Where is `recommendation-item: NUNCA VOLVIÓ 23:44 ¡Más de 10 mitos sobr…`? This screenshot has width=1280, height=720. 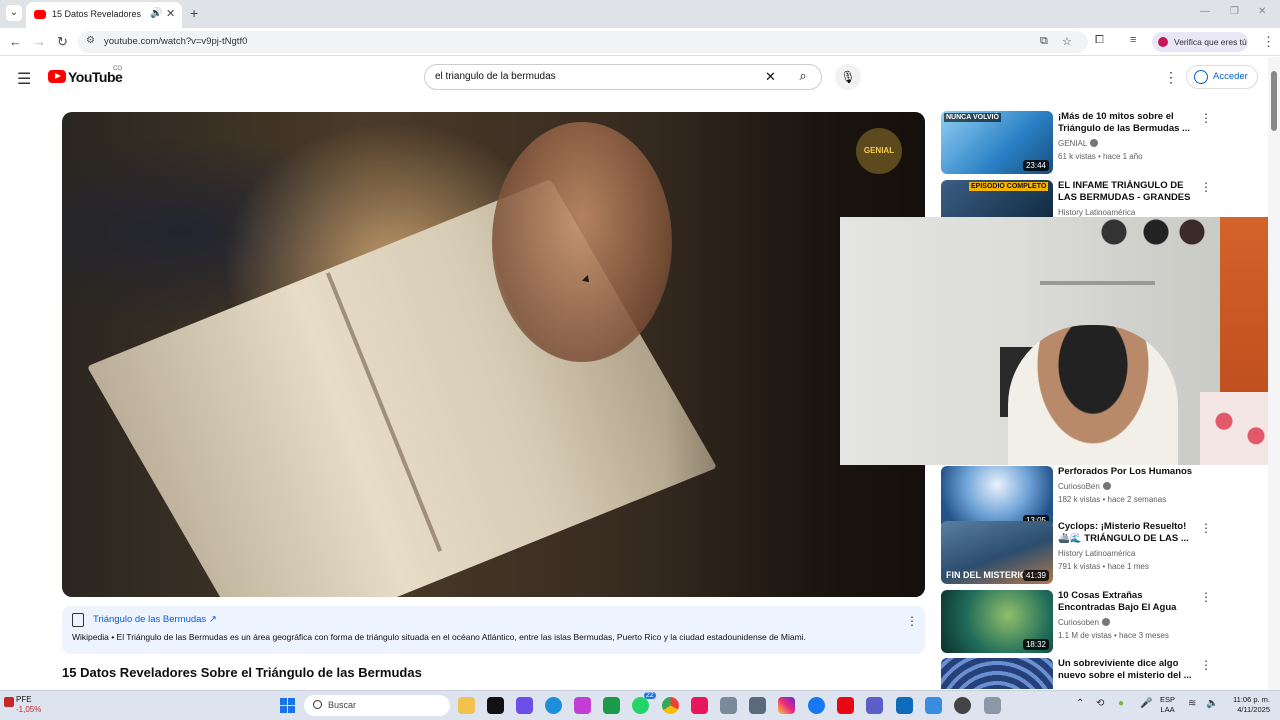 recommendation-item: NUNCA VOLVIÓ 23:44 ¡Más de 10 mitos sobr… is located at coordinates (1081, 143).